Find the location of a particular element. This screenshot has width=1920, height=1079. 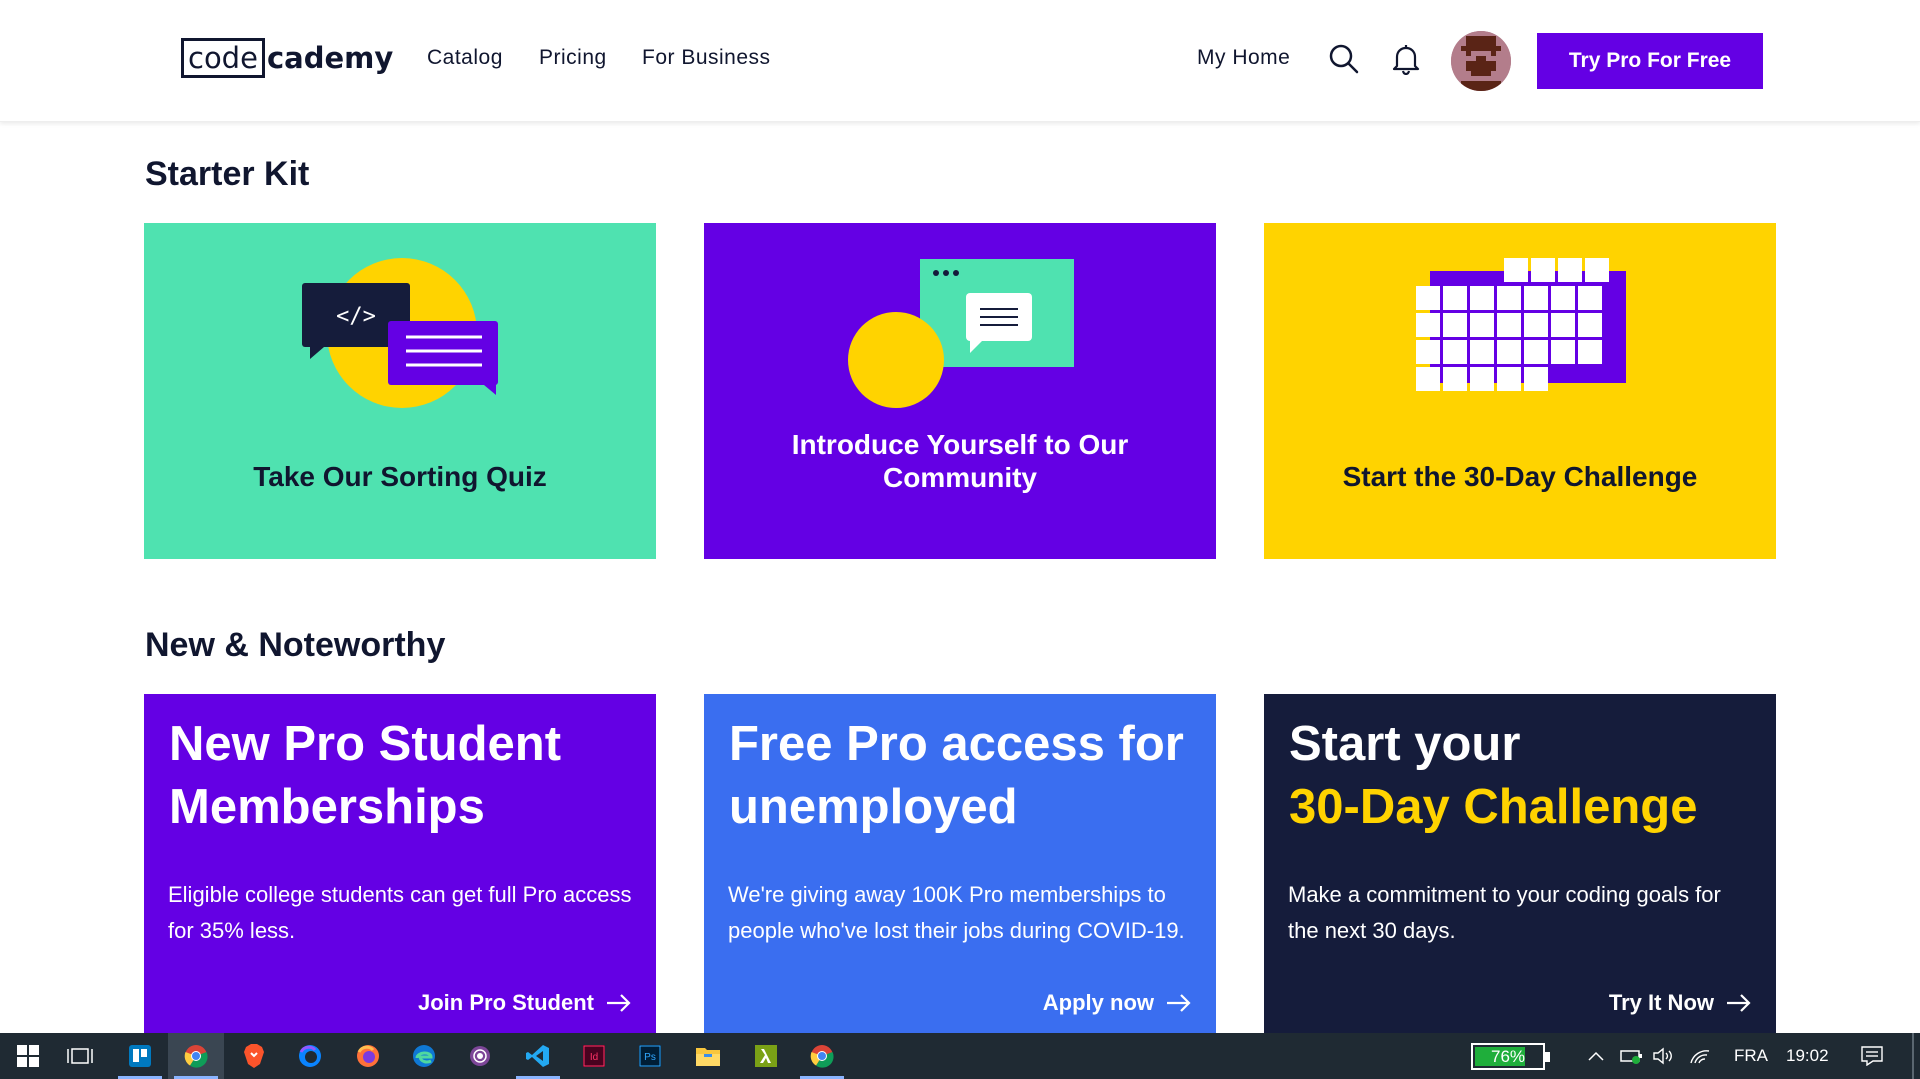

windows-start-button is located at coordinates (28, 1056).